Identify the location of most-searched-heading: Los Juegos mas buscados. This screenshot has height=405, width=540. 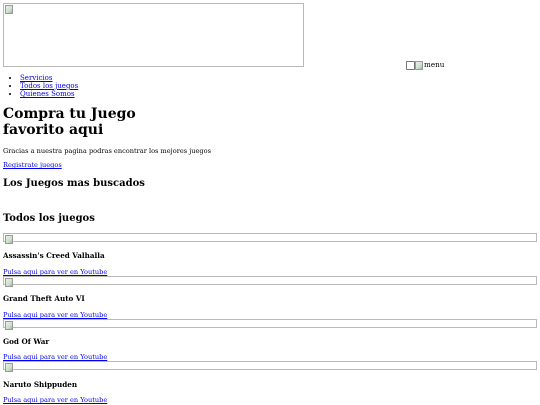
(74, 183).